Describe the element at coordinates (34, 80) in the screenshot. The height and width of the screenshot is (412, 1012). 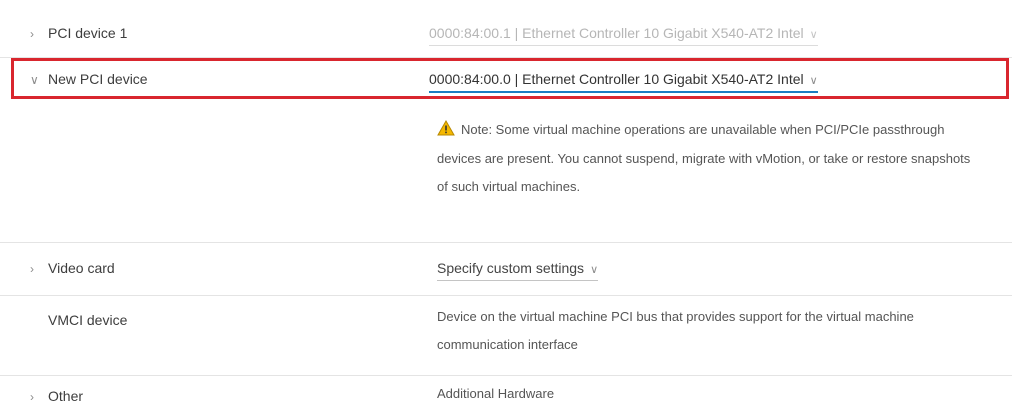
I see `chevron-down-icon: ∨` at that location.